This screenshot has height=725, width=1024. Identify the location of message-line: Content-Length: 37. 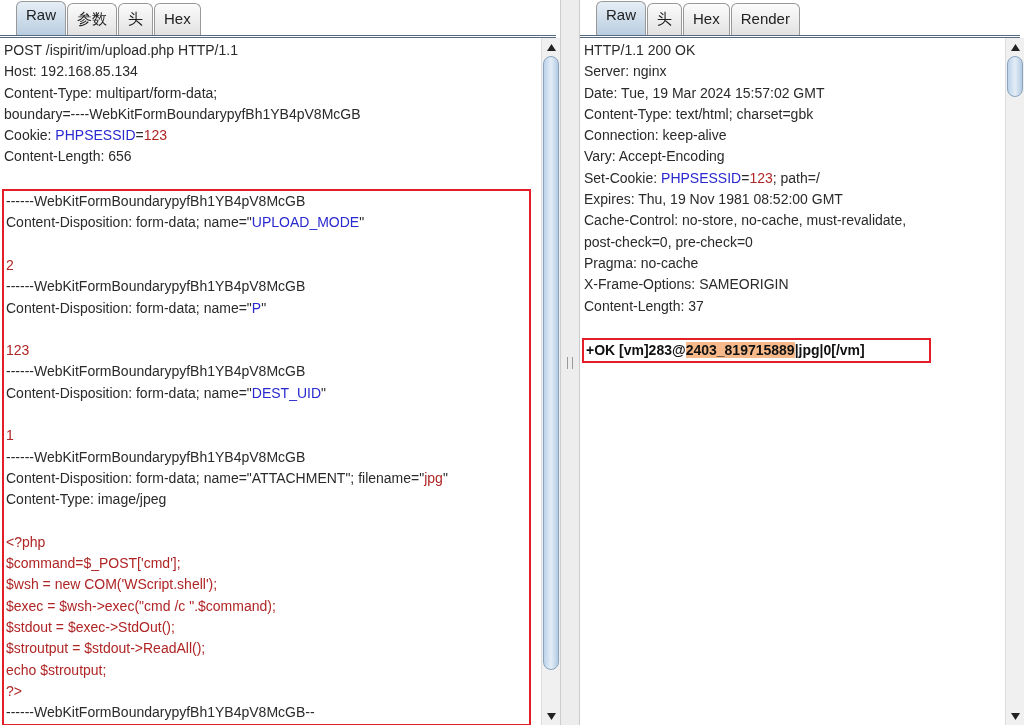
(644, 306).